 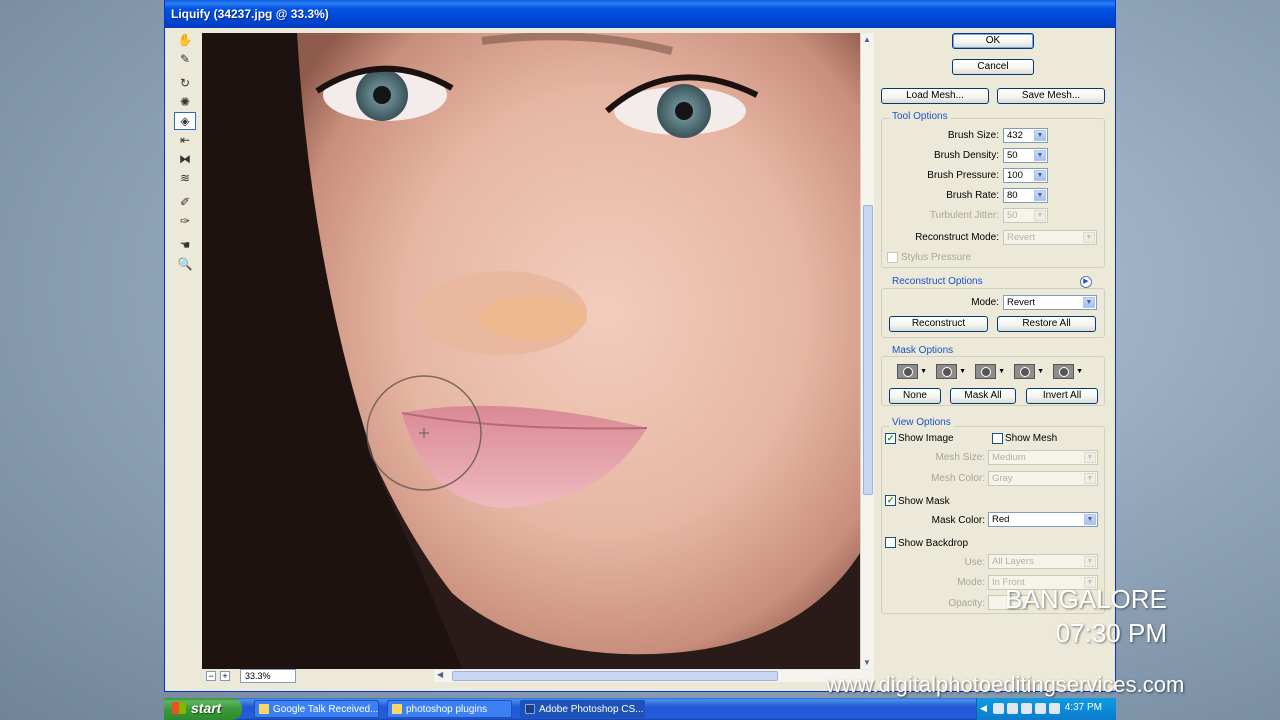 I want to click on mesh-size-label: Mesh Size:, so click(x=960, y=457).